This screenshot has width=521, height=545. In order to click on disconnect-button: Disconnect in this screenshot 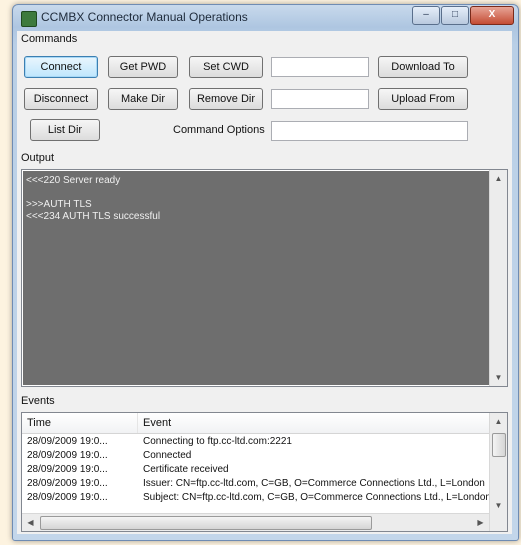, I will do `click(61, 99)`.